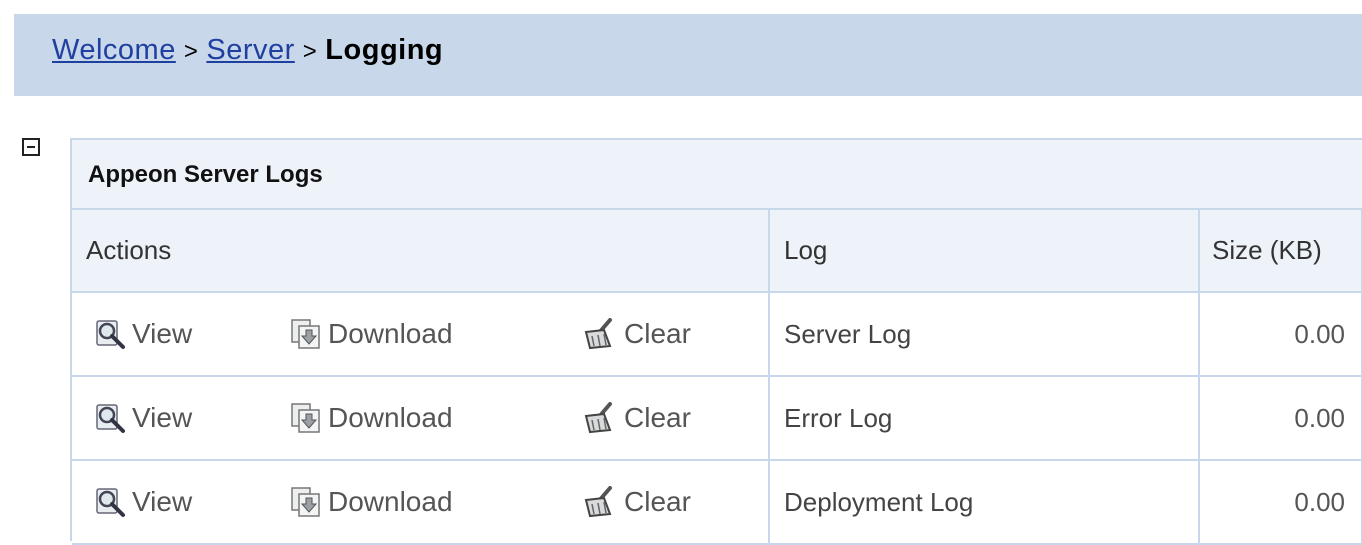  I want to click on breadcrumb: Welcome > Server > Logging, so click(247, 50).